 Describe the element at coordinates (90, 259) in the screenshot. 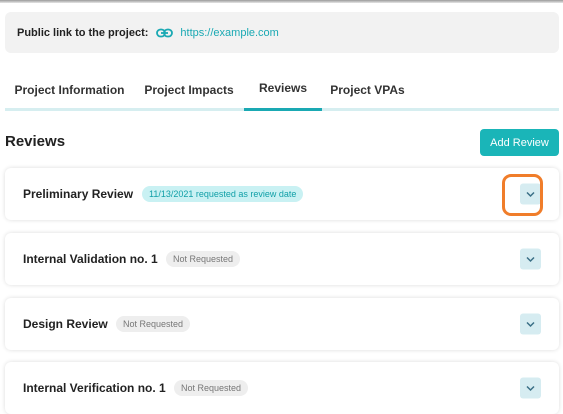

I see `review-name: Internal Validation no. 1` at that location.